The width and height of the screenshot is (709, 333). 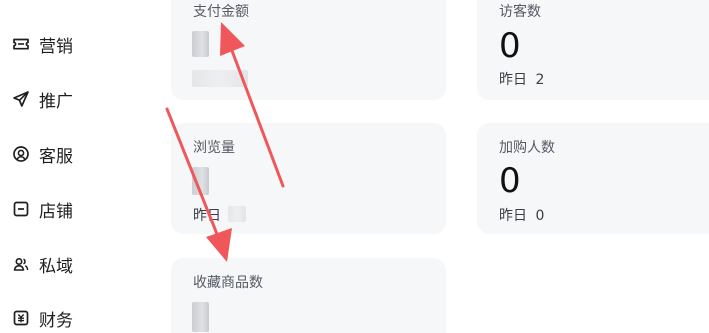 What do you see at coordinates (308, 178) in the screenshot?
I see `stat-card-views: 浏览量 昨日` at bounding box center [308, 178].